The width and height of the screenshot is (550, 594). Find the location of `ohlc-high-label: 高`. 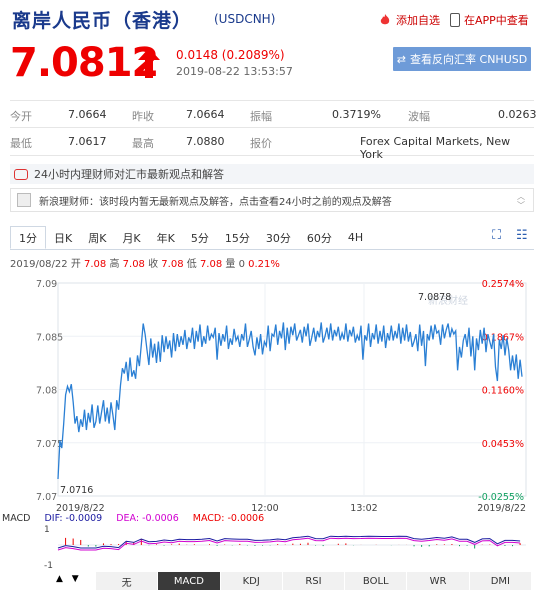

ohlc-high-label: 高 is located at coordinates (114, 264).